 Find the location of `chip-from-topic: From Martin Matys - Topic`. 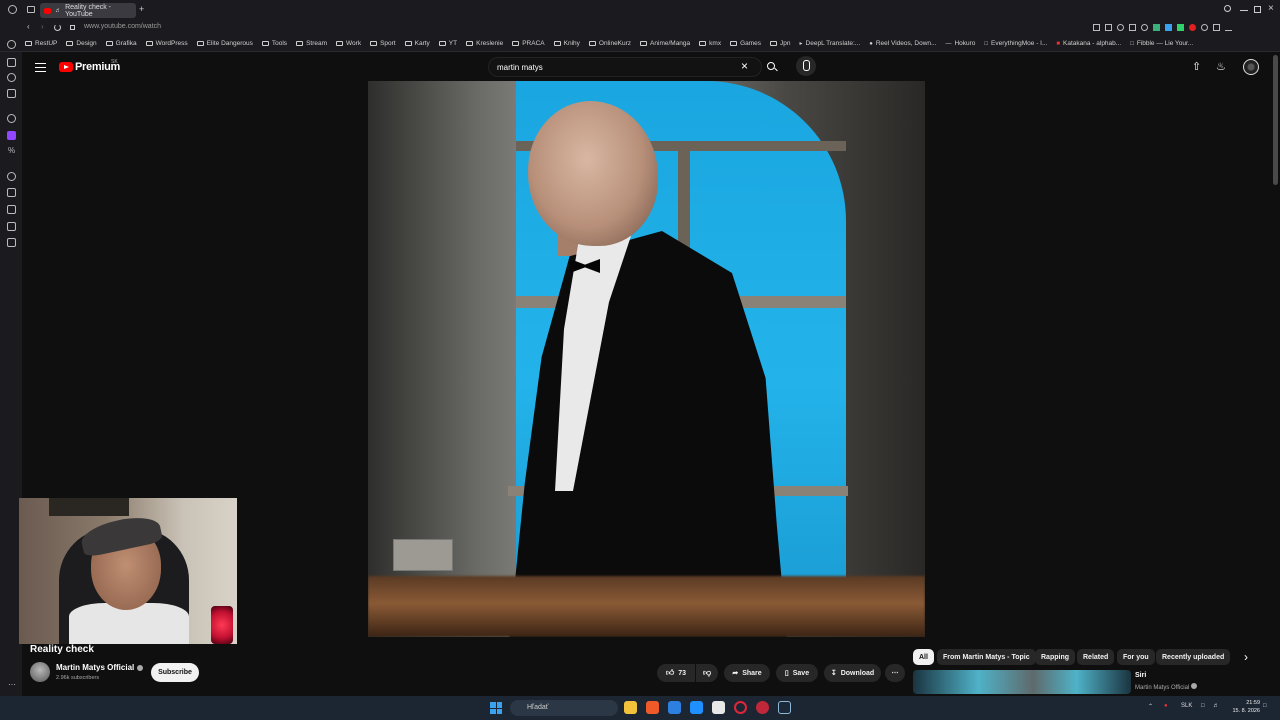

chip-from-topic: From Martin Matys - Topic is located at coordinates (986, 657).